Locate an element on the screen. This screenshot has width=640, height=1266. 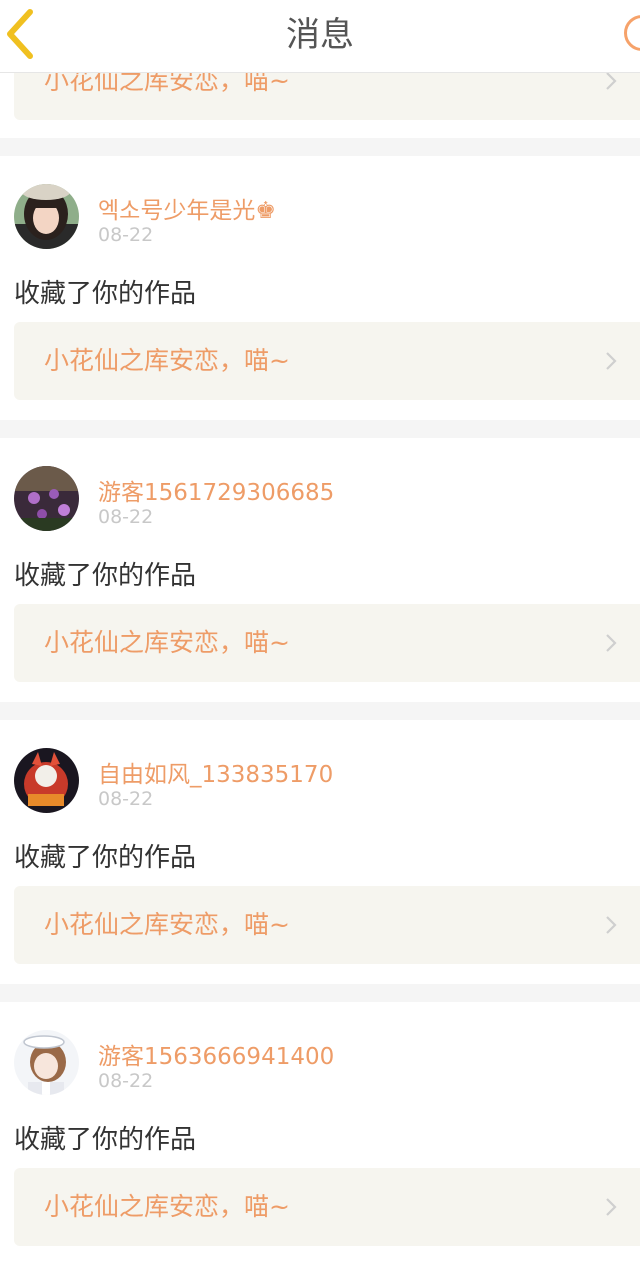
username: 游客1561729306685 is located at coordinates (216, 490).